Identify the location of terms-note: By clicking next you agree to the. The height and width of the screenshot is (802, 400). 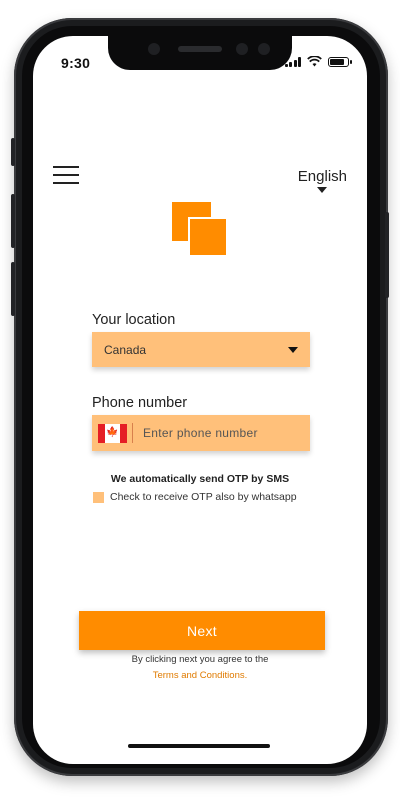
(200, 659).